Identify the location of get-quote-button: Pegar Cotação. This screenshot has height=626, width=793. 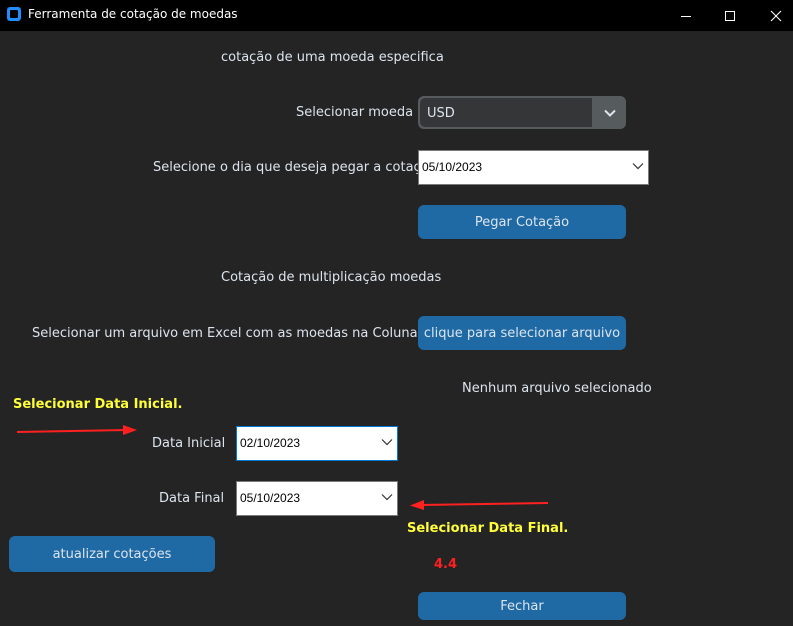
(522, 222).